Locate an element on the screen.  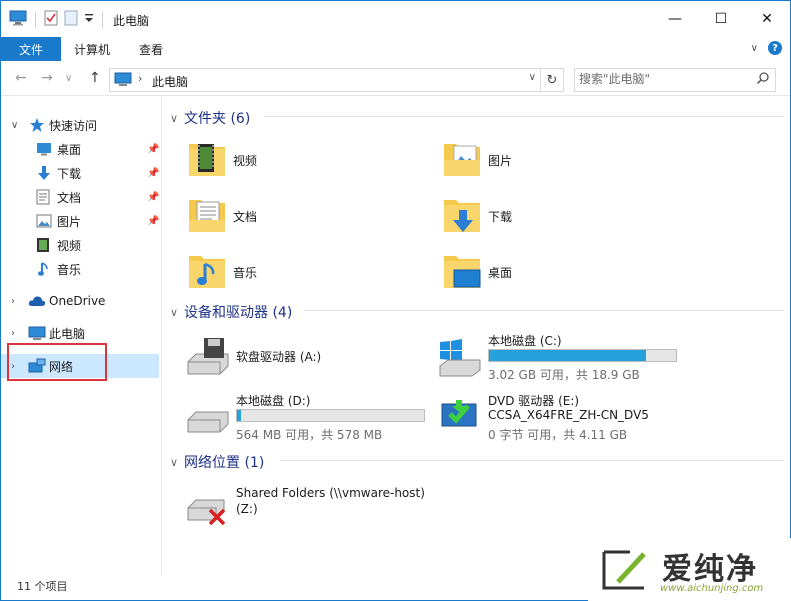
search-input is located at coordinates (664, 79).